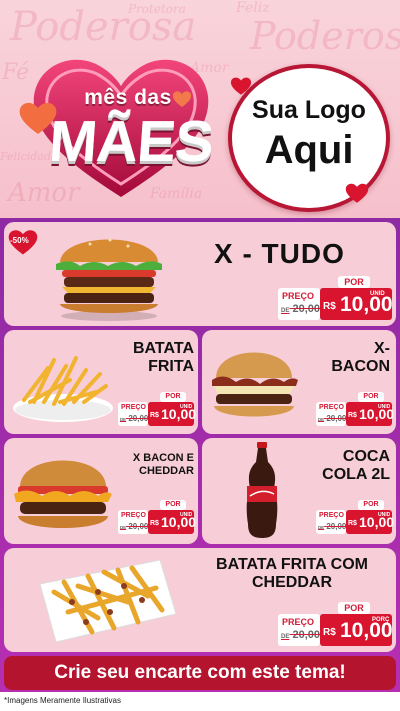  Describe the element at coordinates (356, 630) in the screenshot. I see `new-price-box: R$ 10,00 PORÇ` at that location.